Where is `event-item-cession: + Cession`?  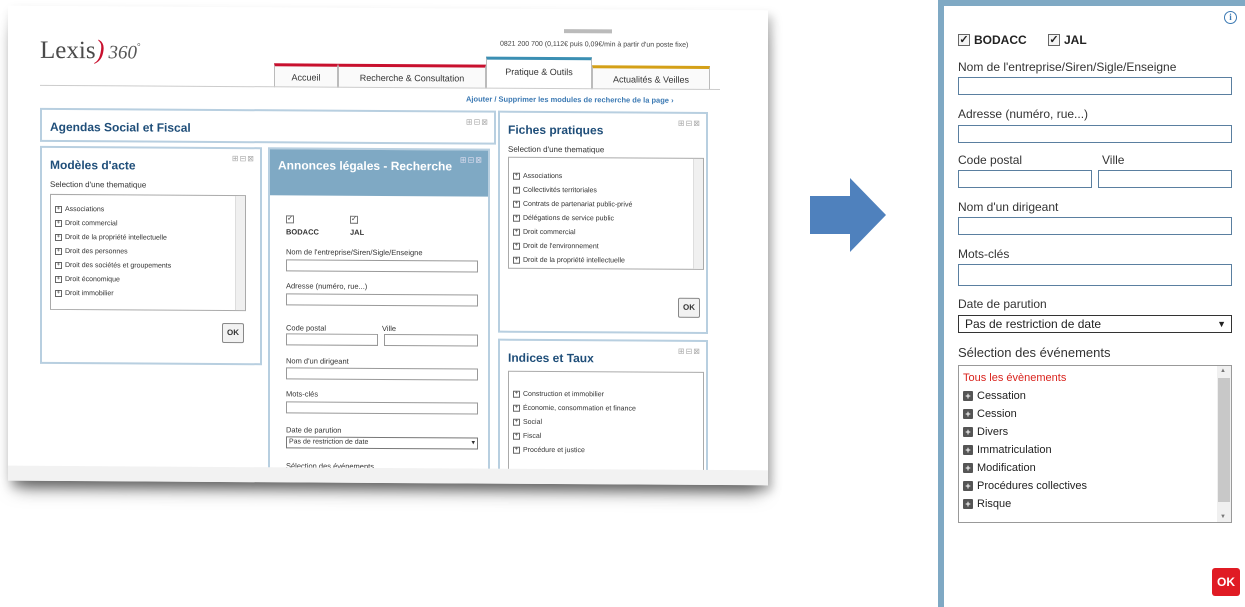 event-item-cession: + Cession is located at coordinates (990, 414).